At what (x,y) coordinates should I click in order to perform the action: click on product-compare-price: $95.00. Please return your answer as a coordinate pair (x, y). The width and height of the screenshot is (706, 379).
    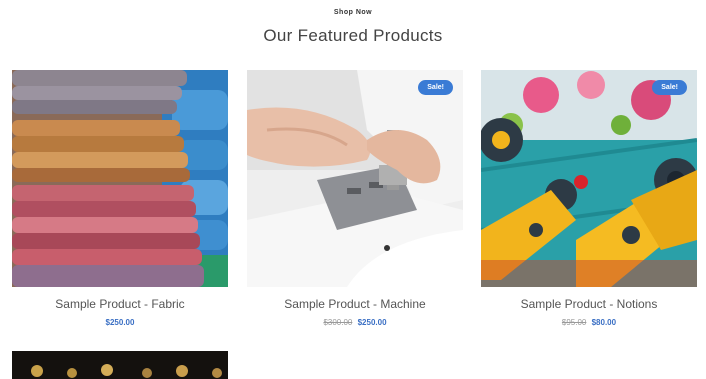
    Looking at the image, I should click on (574, 322).